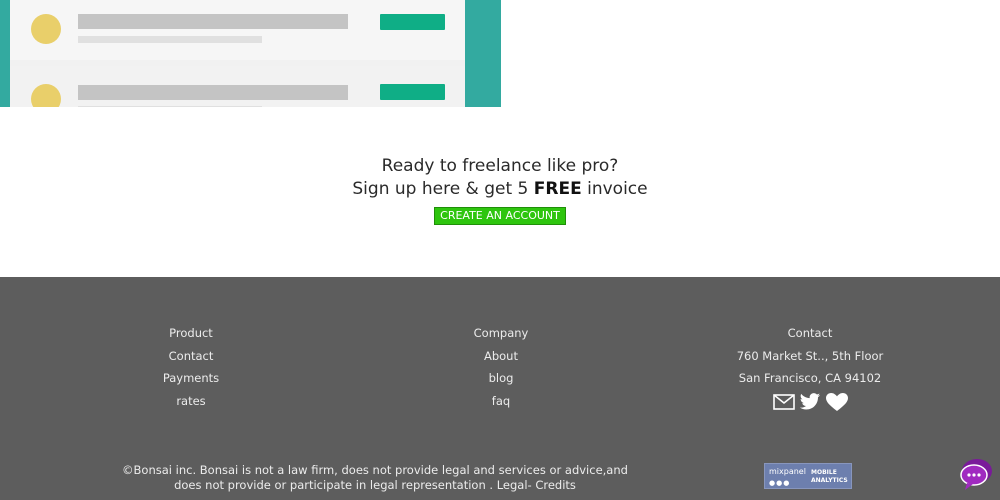 The width and height of the screenshot is (1000, 500). What do you see at coordinates (784, 402) in the screenshot?
I see `mail-icon` at bounding box center [784, 402].